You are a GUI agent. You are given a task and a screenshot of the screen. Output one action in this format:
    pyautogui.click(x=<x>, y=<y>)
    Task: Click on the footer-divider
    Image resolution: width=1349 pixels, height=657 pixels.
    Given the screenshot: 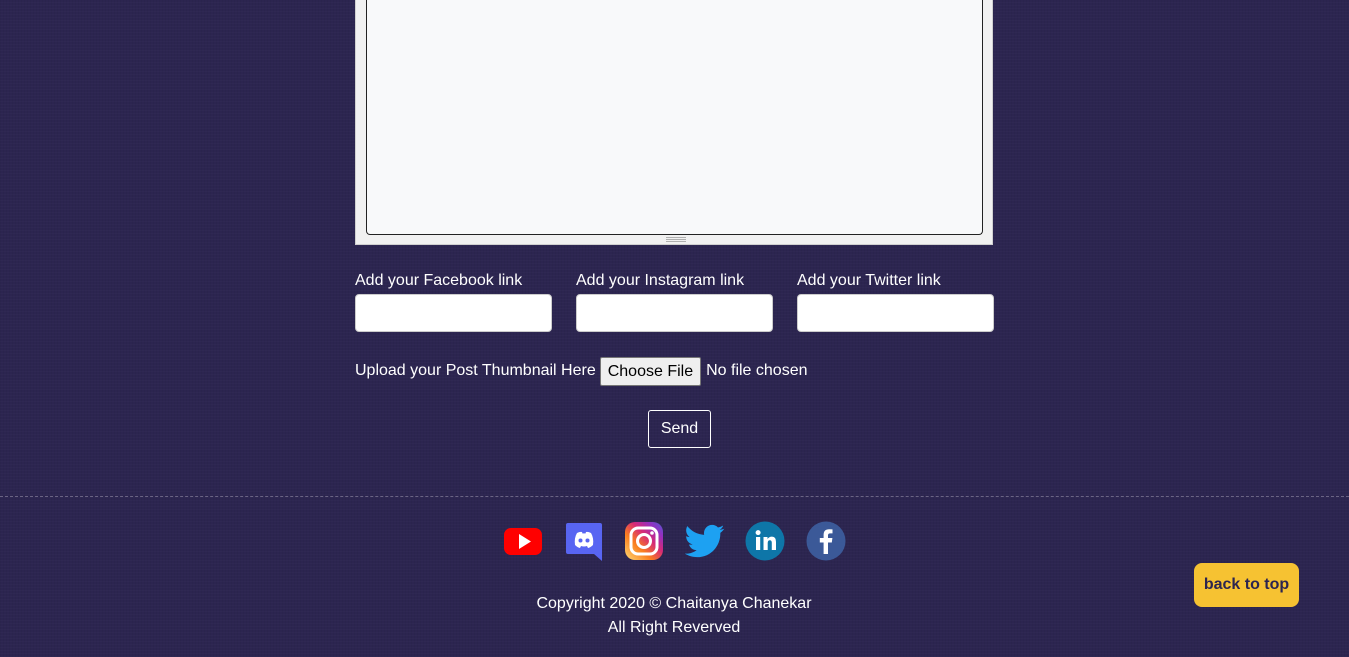 What is the action you would take?
    pyautogui.click(x=674, y=496)
    